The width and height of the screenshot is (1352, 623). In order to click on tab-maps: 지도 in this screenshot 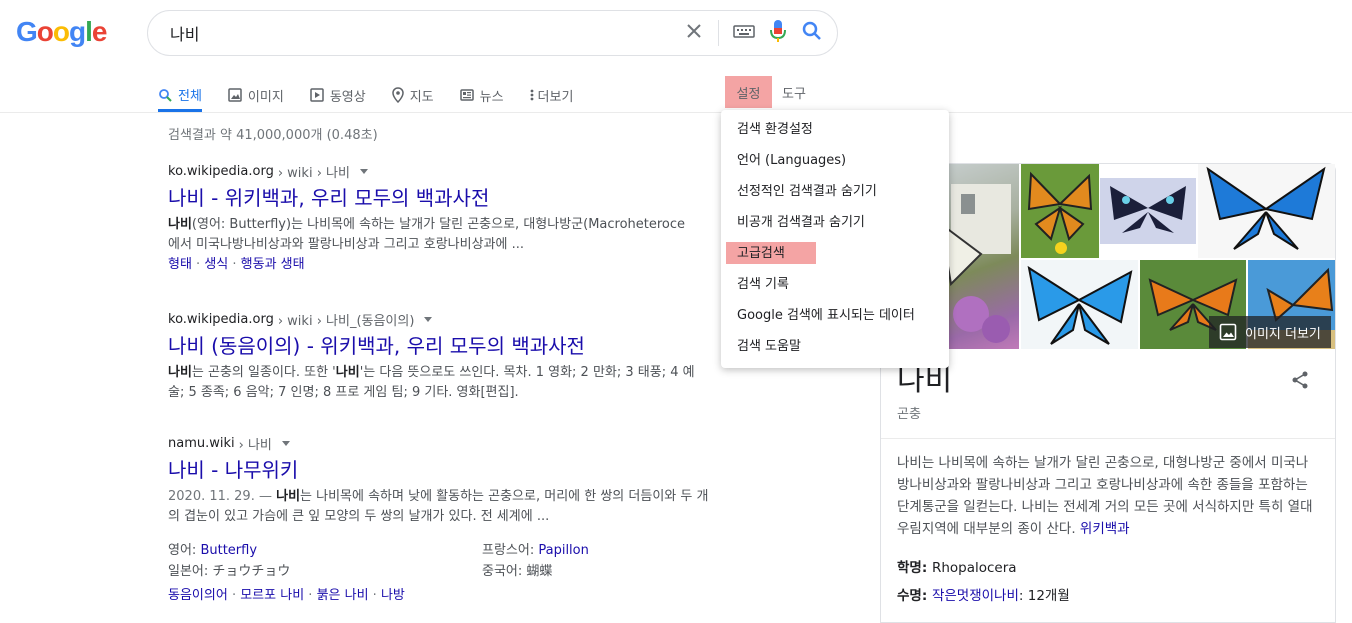, I will do `click(412, 94)`.